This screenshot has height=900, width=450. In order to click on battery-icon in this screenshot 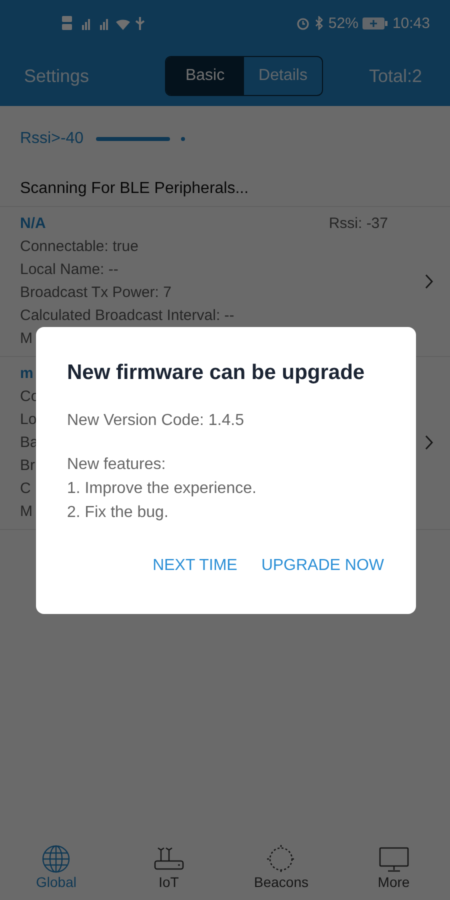, I will do `click(375, 23)`.